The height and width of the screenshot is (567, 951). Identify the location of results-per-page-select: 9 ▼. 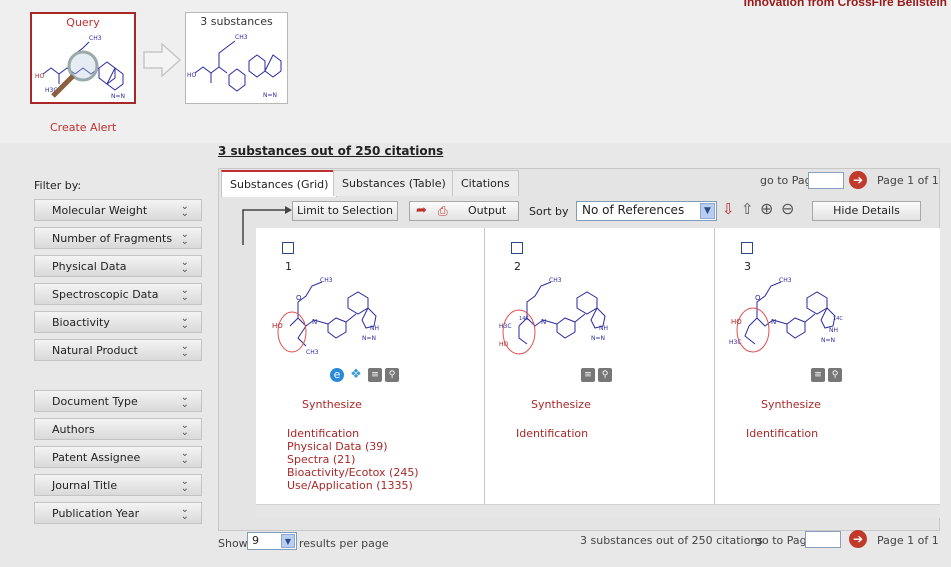
(272, 541).